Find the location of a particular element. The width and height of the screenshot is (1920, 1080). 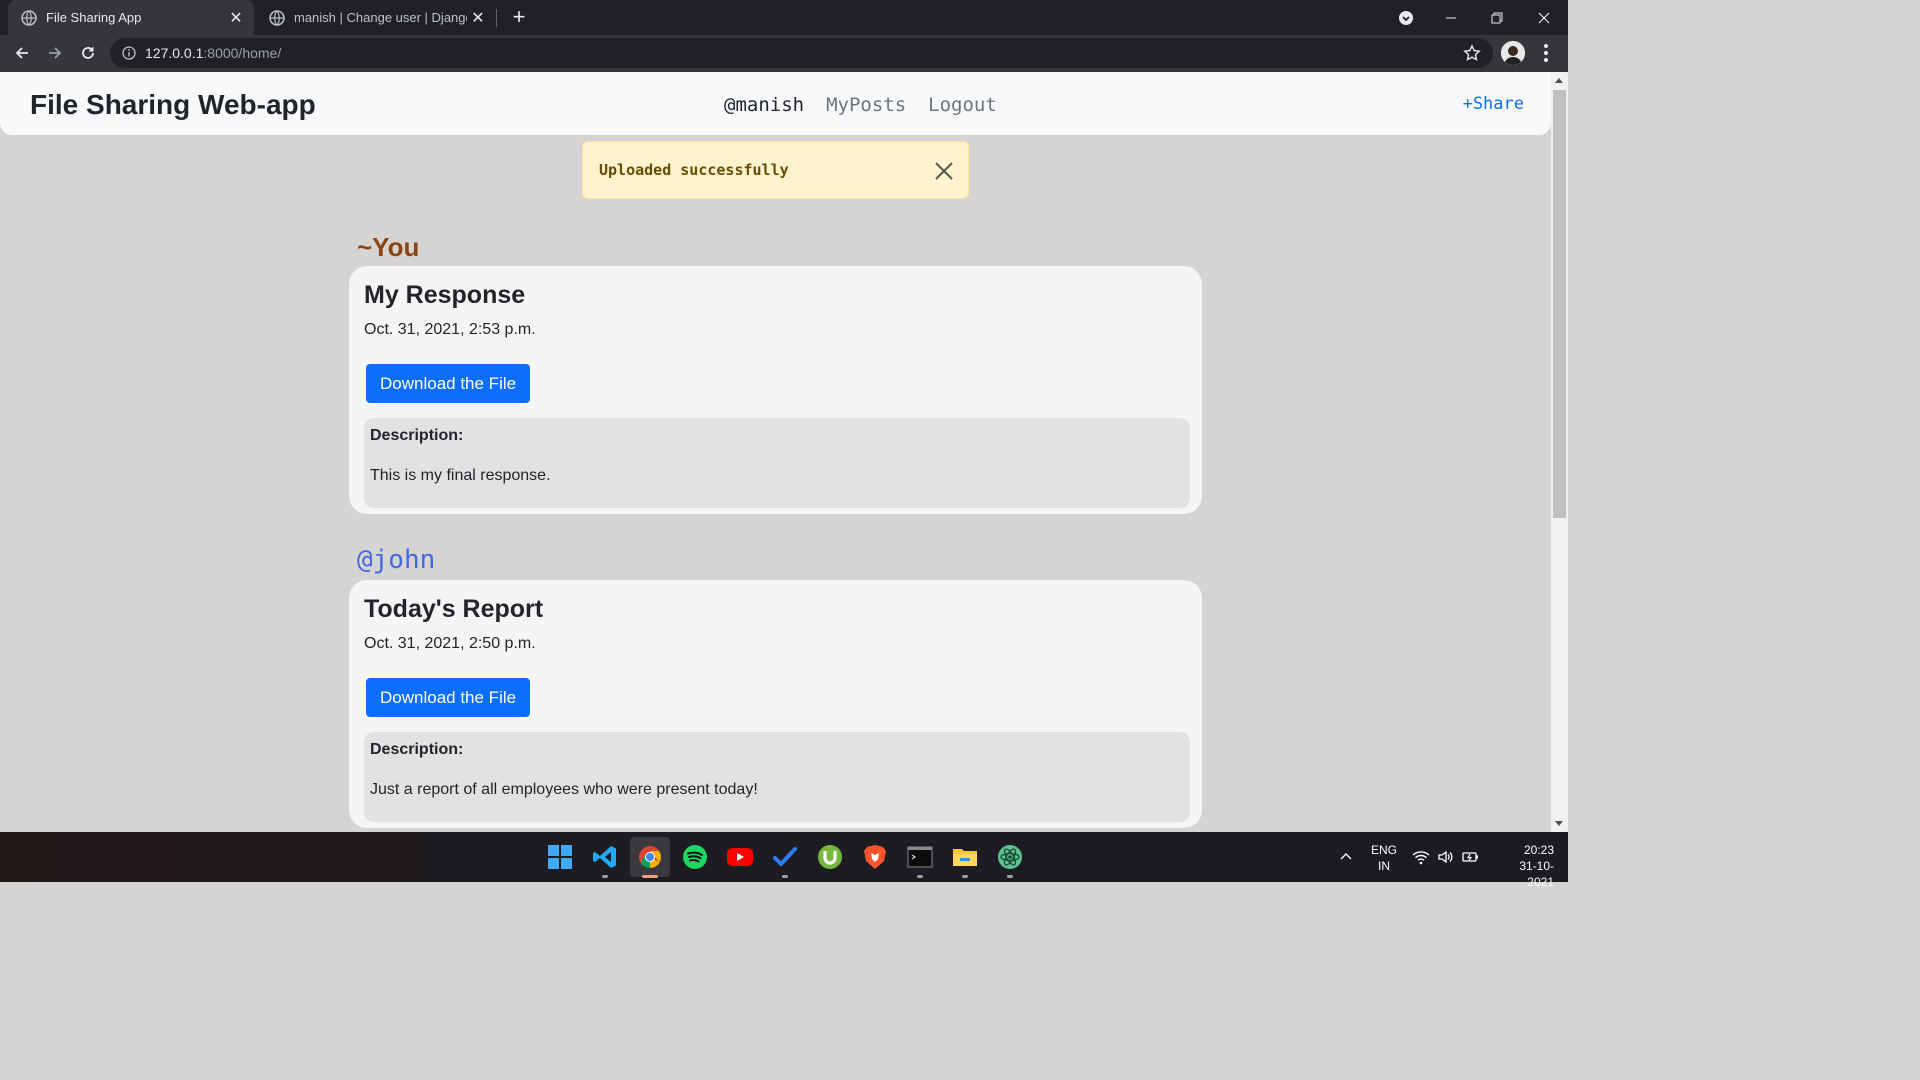

url-host: 127.0.0.1 is located at coordinates (174, 53).